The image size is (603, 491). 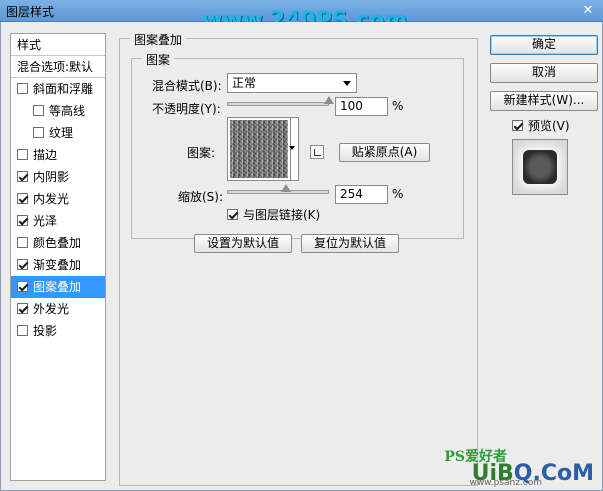 I want to click on style-item: 描边, so click(x=58, y=155).